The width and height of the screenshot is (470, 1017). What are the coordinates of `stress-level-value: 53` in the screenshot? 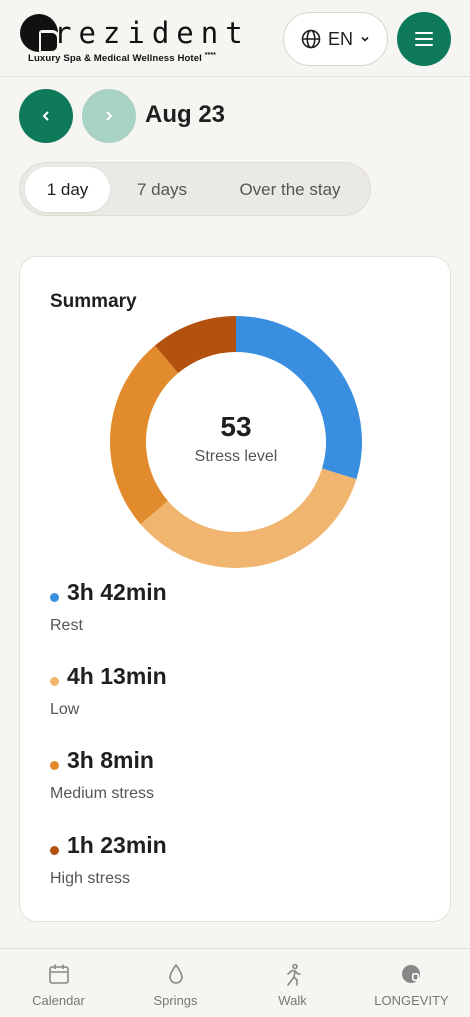 It's located at (236, 426).